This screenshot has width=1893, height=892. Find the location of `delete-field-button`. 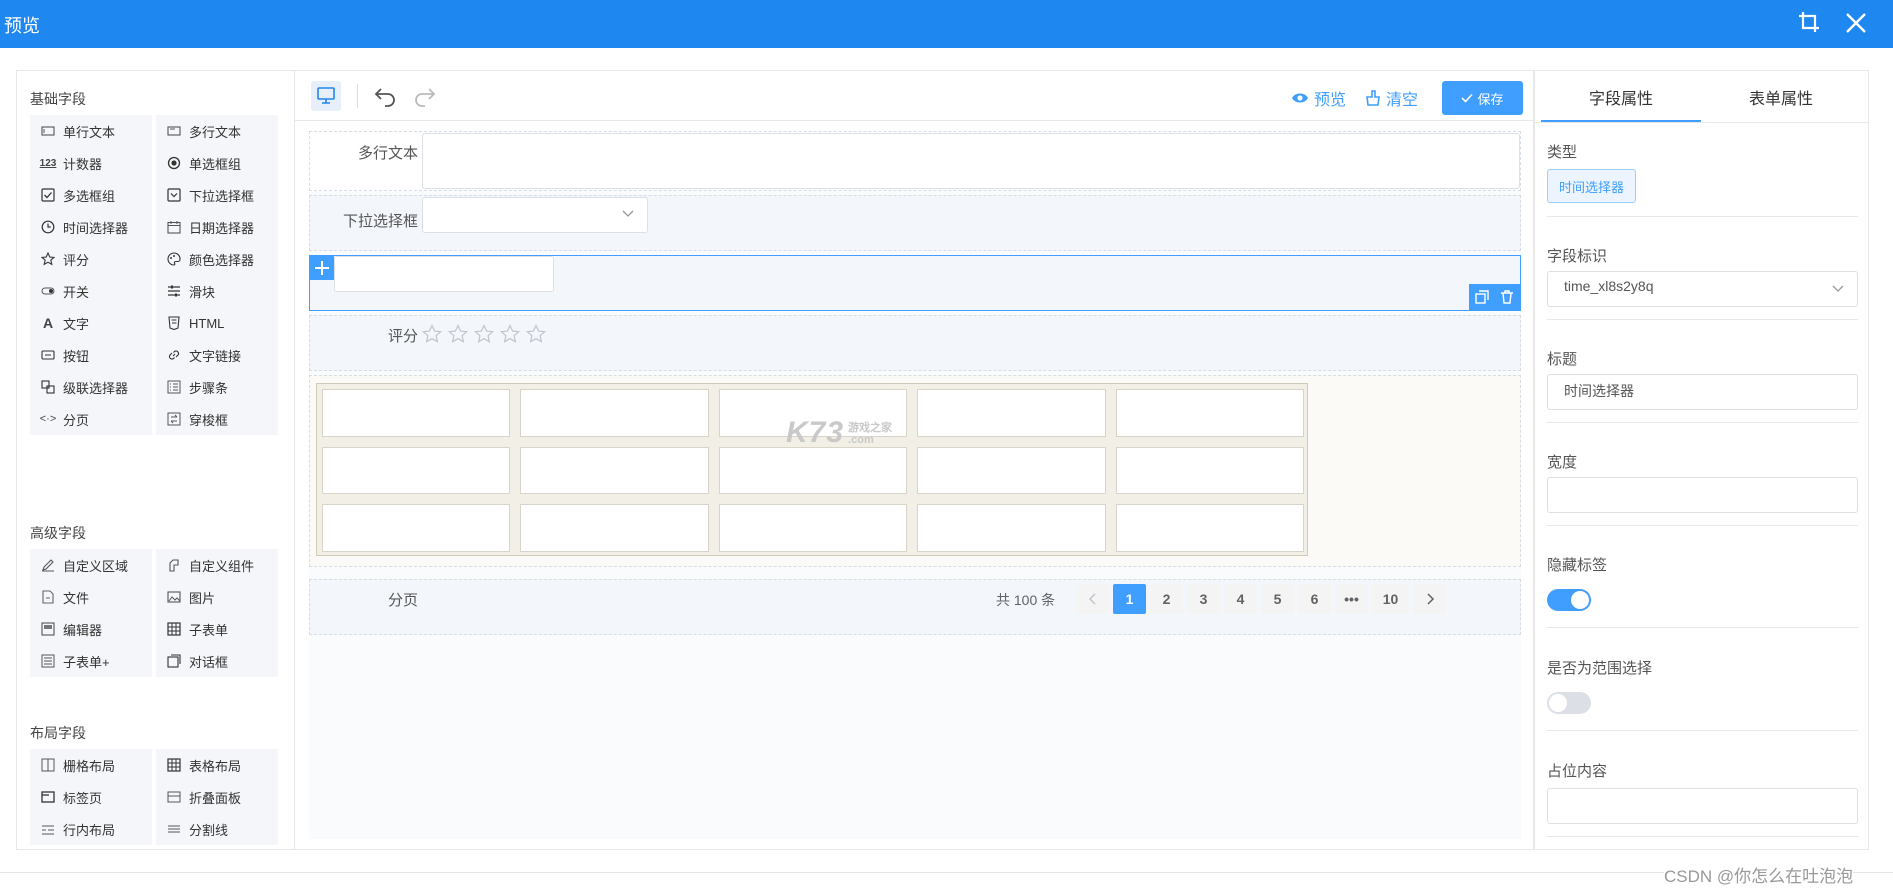

delete-field-button is located at coordinates (1507, 297).